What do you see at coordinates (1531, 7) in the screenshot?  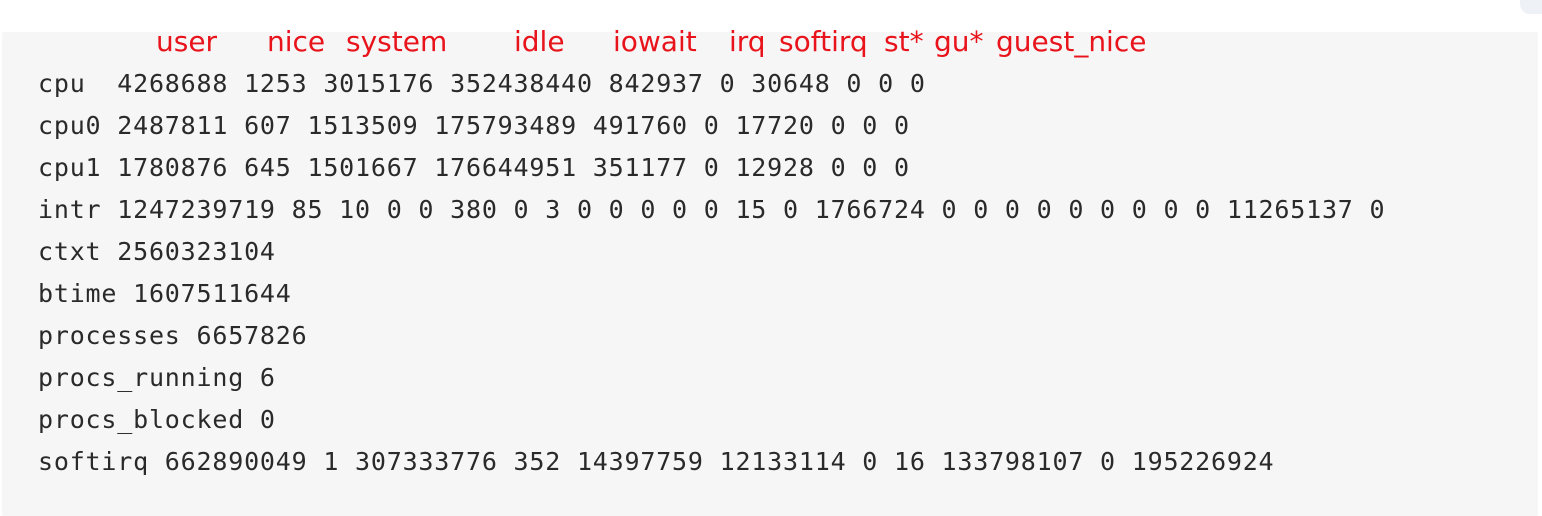 I see `scroll-corner` at bounding box center [1531, 7].